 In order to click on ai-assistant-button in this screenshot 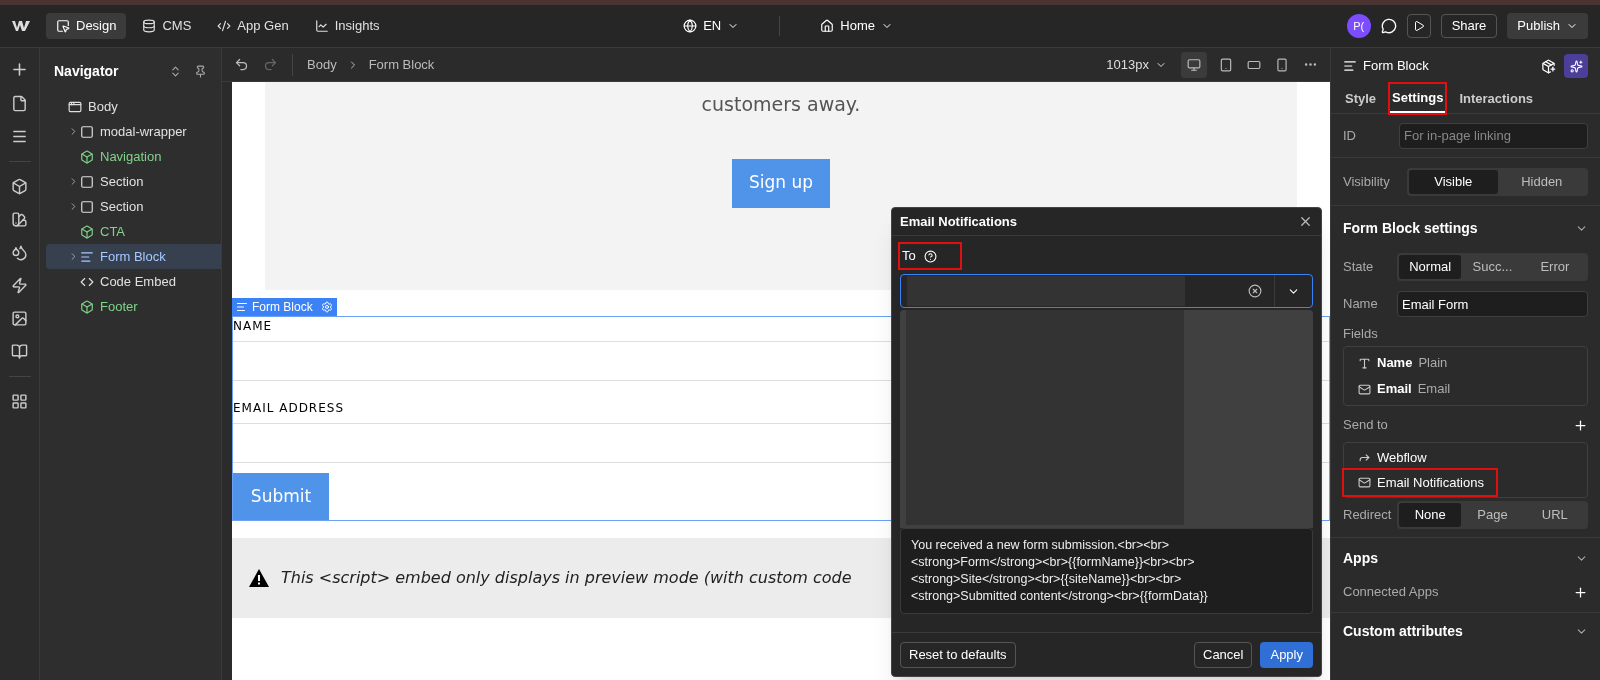, I will do `click(1576, 66)`.